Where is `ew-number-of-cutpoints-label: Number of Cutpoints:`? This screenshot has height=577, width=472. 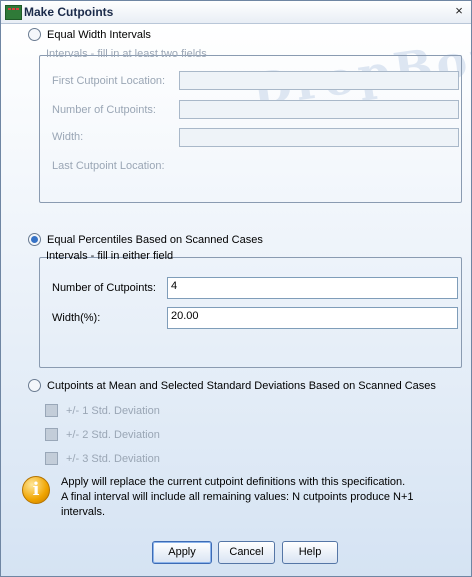 ew-number-of-cutpoints-label: Number of Cutpoints: is located at coordinates (104, 110).